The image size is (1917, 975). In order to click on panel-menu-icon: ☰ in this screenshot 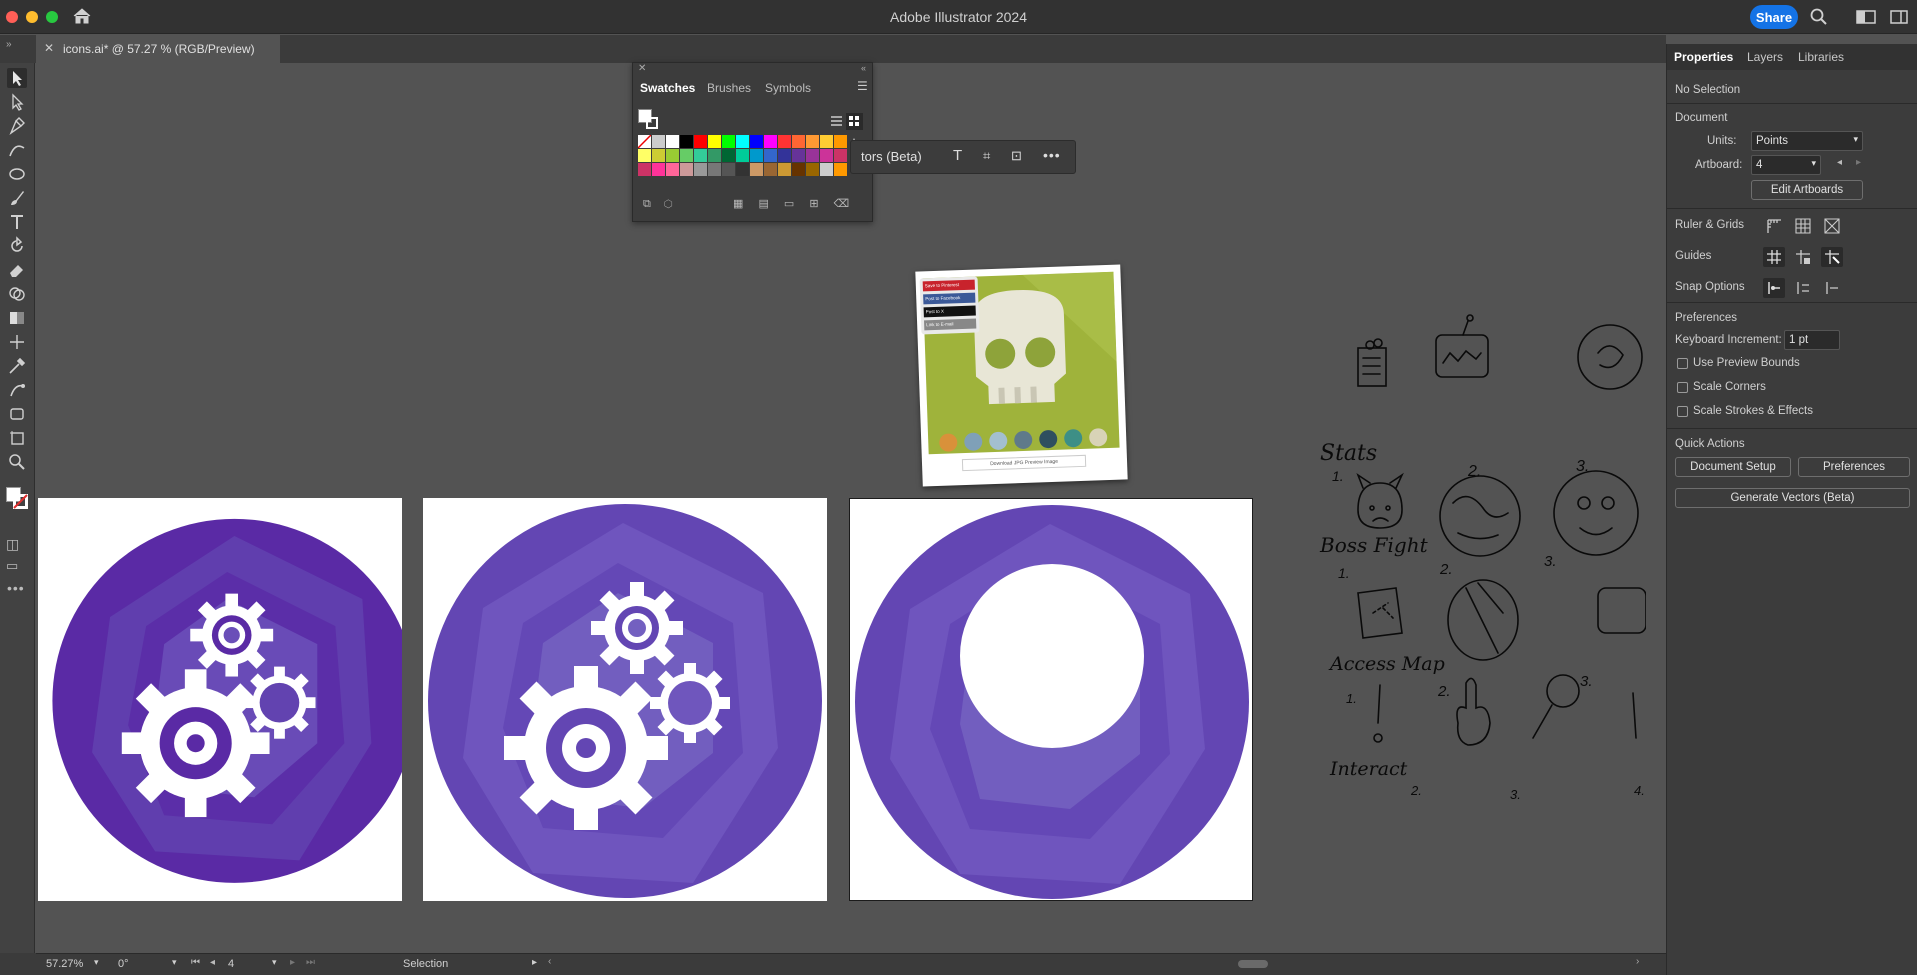, I will do `click(862, 86)`.